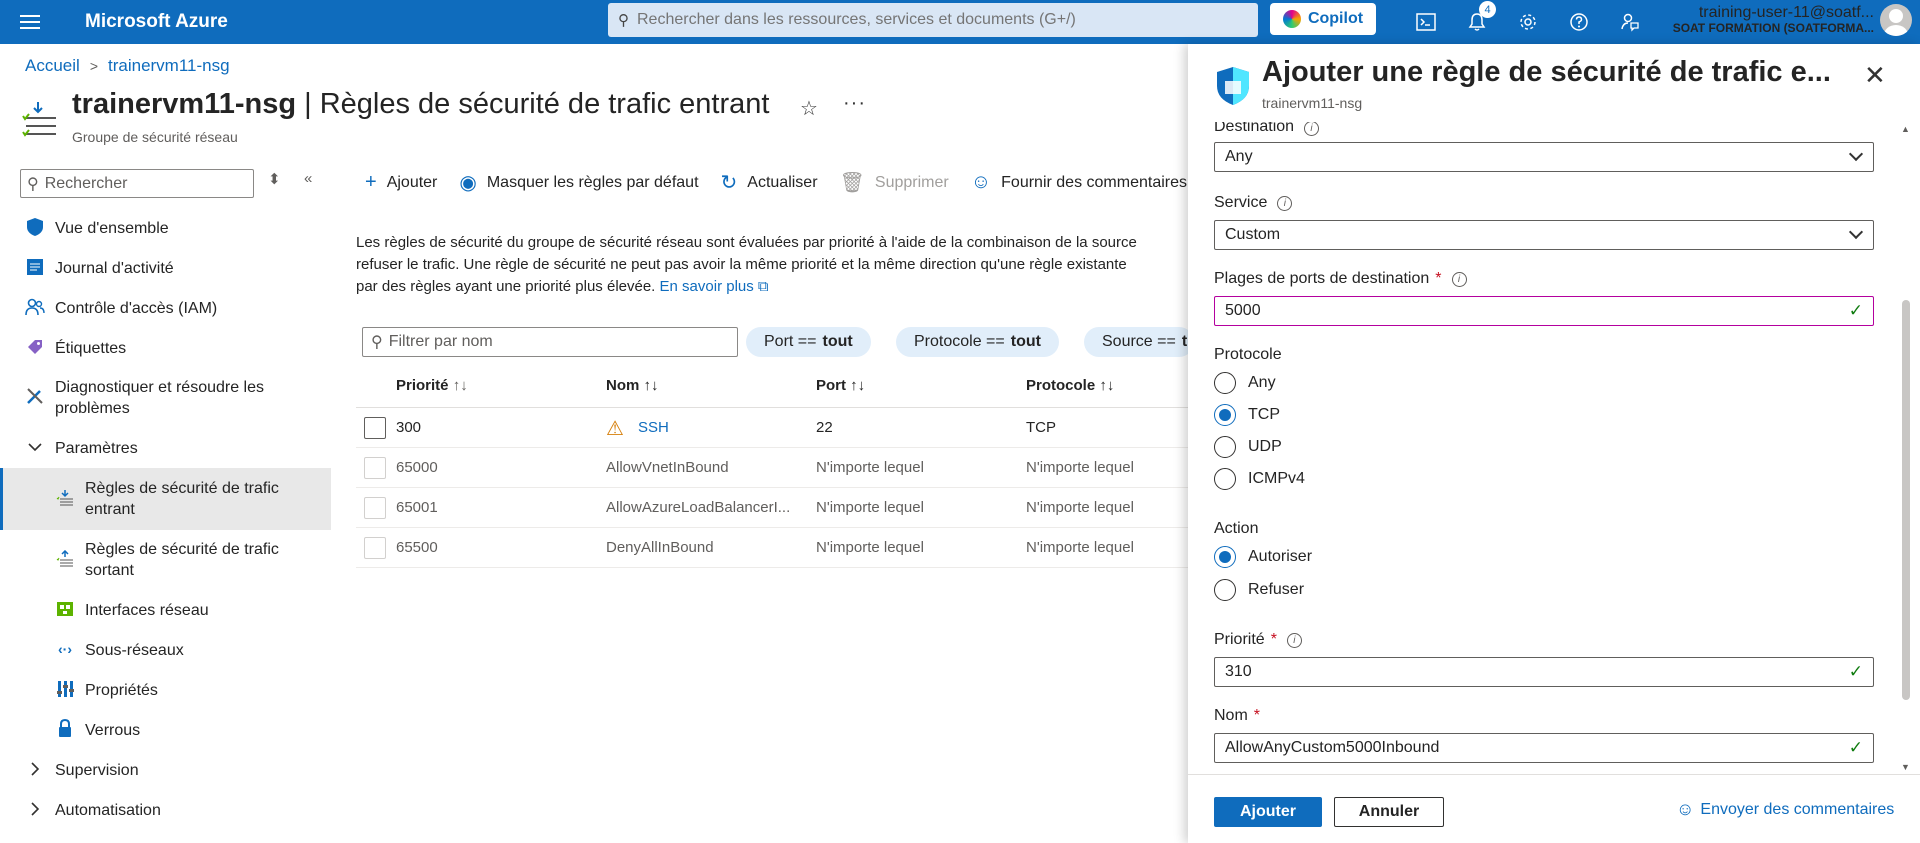 The width and height of the screenshot is (1920, 843). I want to click on add-button: + Ajouter, so click(401, 182).